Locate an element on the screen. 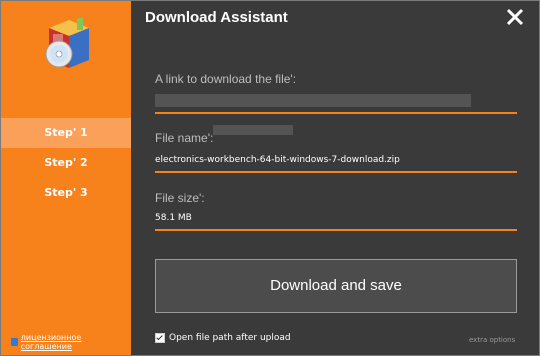 Image resolution: width=540 pixels, height=356 pixels. shield-icon is located at coordinates (14, 342).